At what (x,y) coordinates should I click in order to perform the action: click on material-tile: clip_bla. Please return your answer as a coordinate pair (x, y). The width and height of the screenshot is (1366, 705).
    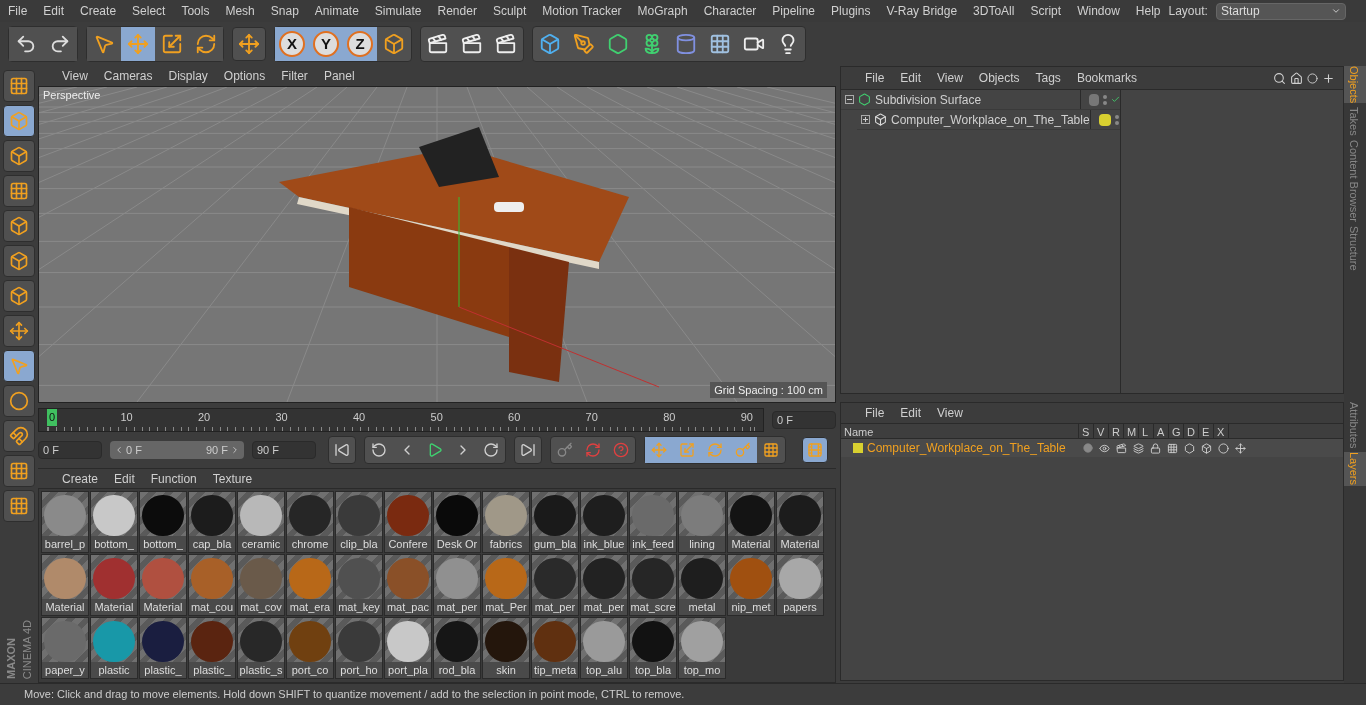
    Looking at the image, I should click on (359, 522).